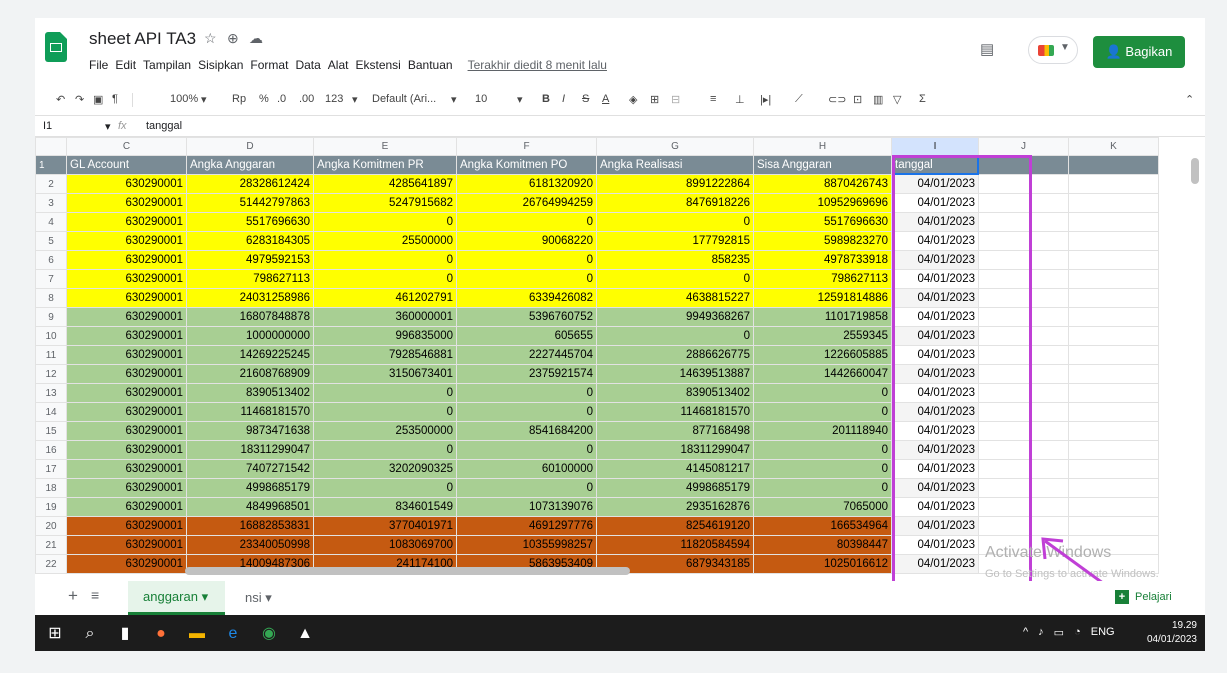  Describe the element at coordinates (1025, 632) in the screenshot. I see `chevron-up-icon: ^` at that location.